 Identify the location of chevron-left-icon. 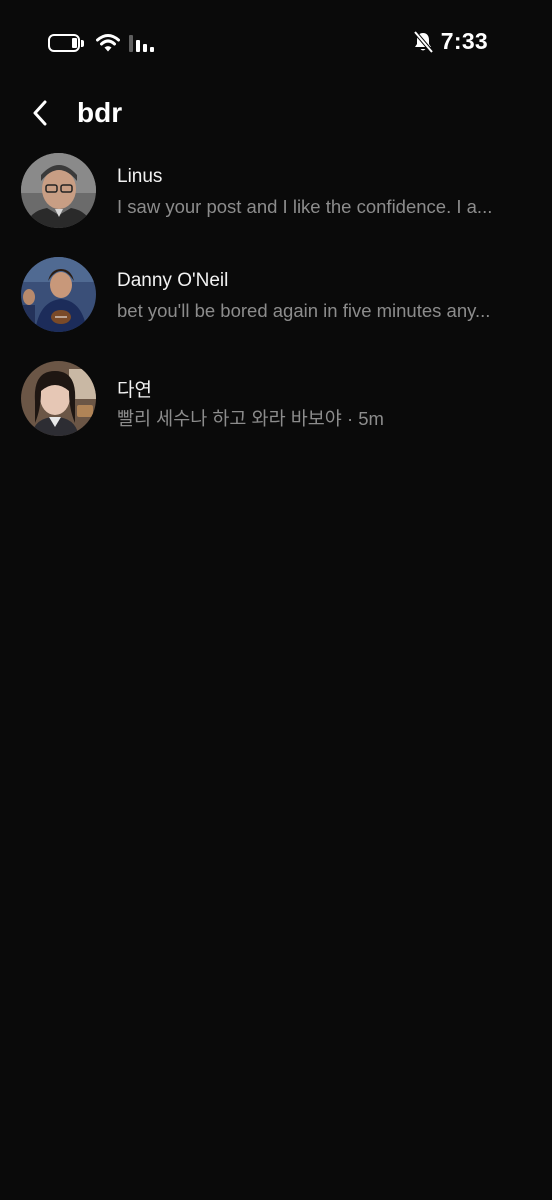
(40, 113).